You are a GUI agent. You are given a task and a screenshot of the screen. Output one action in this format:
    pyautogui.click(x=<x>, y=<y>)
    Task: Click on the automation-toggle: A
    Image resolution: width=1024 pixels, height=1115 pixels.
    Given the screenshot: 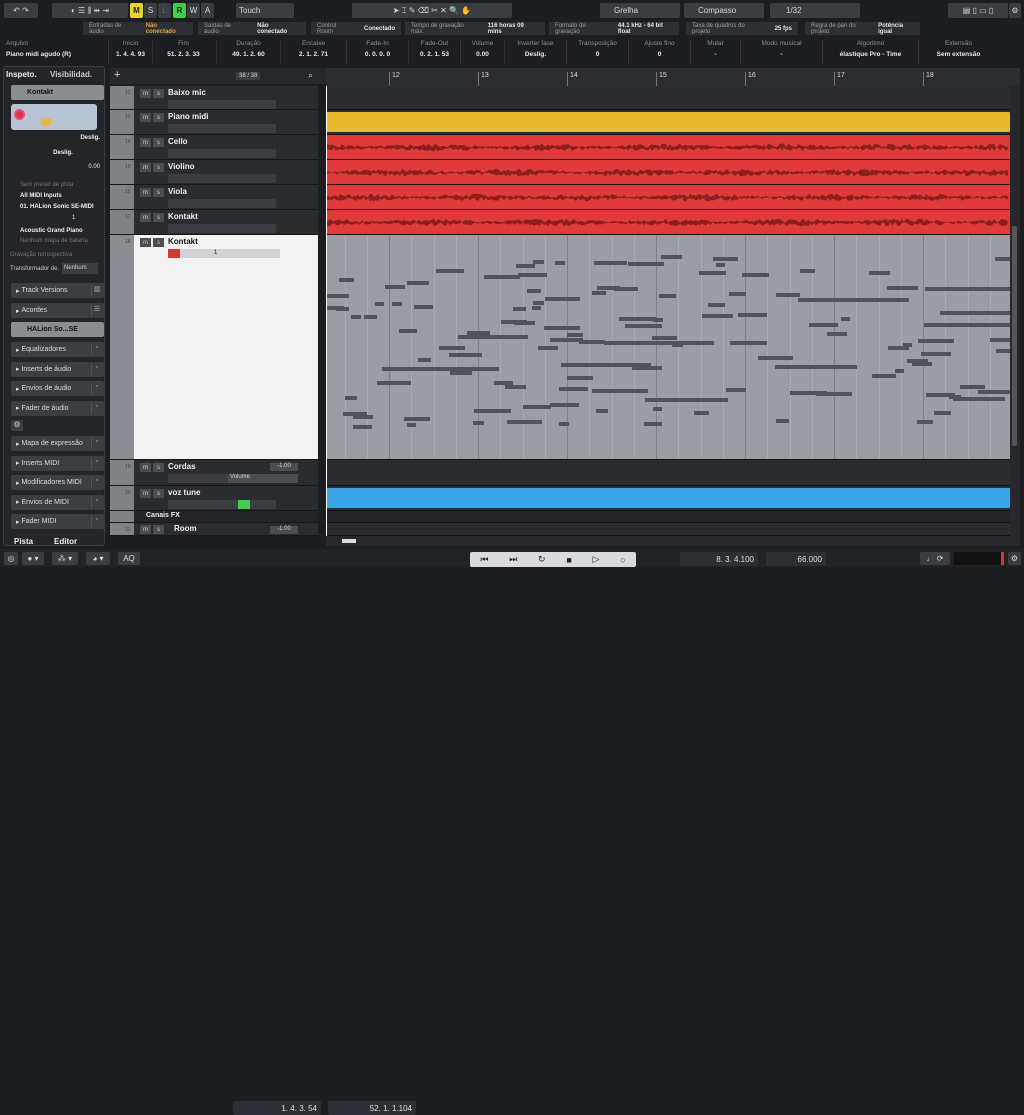 What is the action you would take?
    pyautogui.click(x=207, y=10)
    